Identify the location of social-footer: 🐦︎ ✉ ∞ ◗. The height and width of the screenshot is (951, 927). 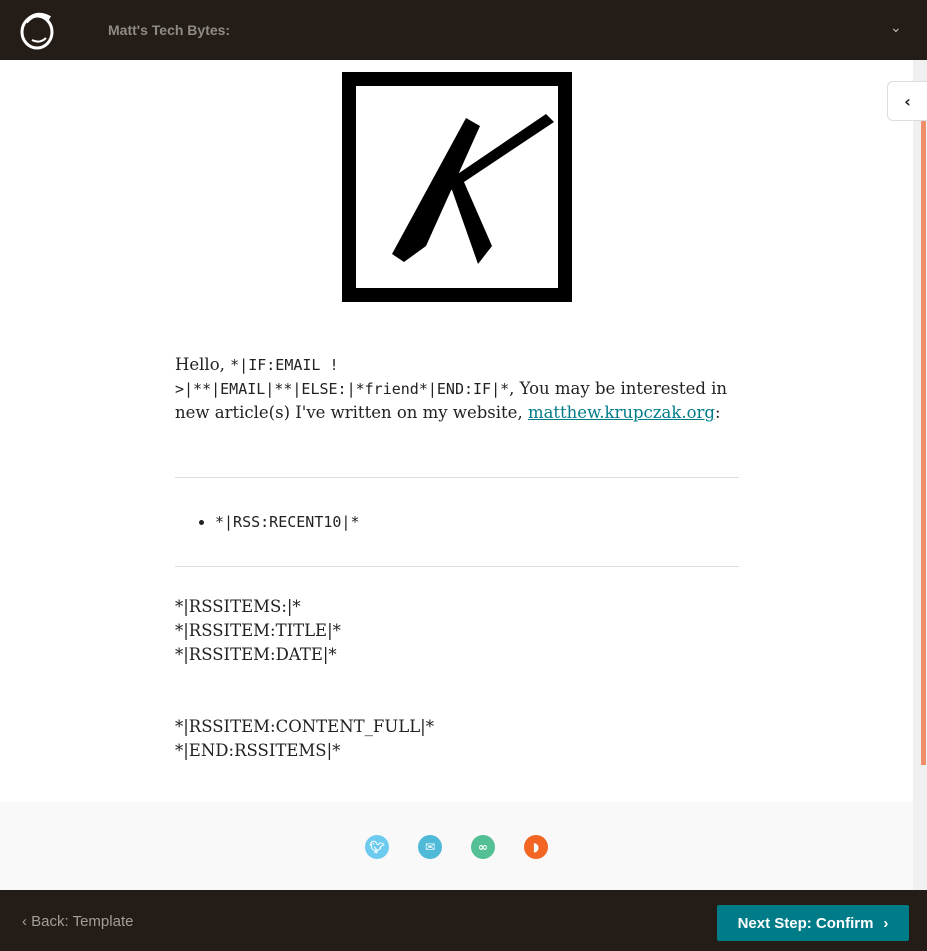
(456, 846).